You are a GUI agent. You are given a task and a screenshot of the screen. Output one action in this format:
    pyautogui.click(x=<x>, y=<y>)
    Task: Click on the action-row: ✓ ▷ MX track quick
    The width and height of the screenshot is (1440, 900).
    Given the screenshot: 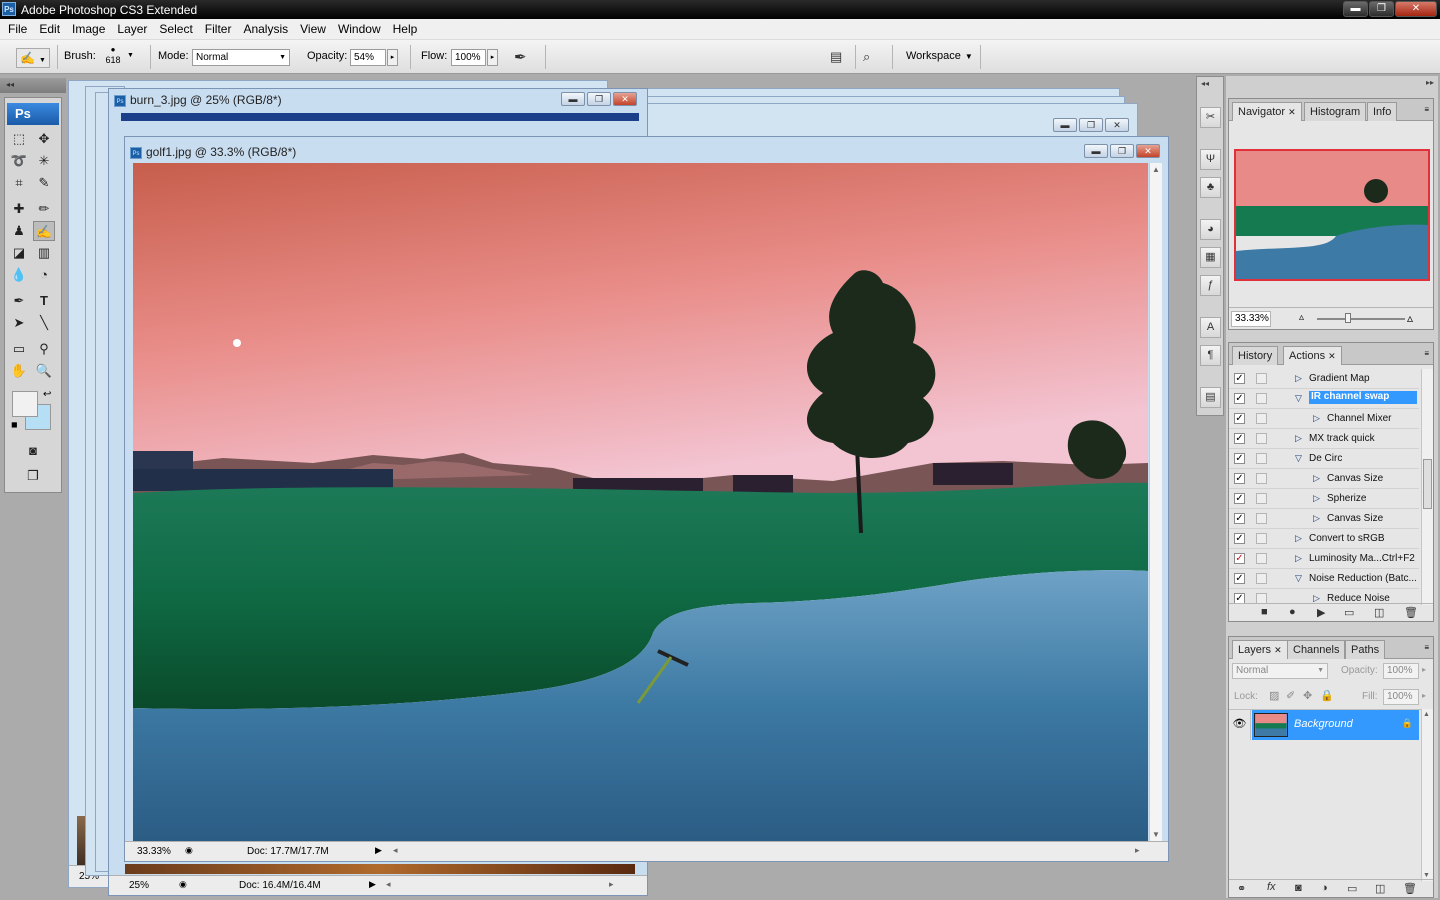 What is the action you would take?
    pyautogui.click(x=1324, y=439)
    